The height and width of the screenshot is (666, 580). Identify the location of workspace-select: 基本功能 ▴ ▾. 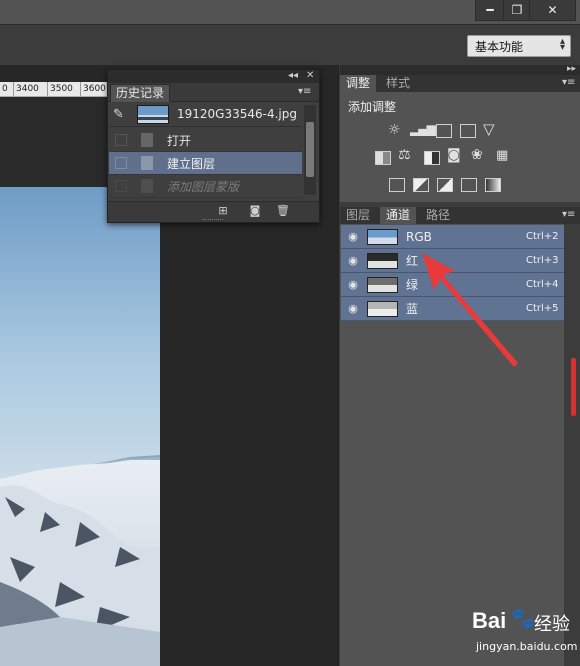
(519, 46).